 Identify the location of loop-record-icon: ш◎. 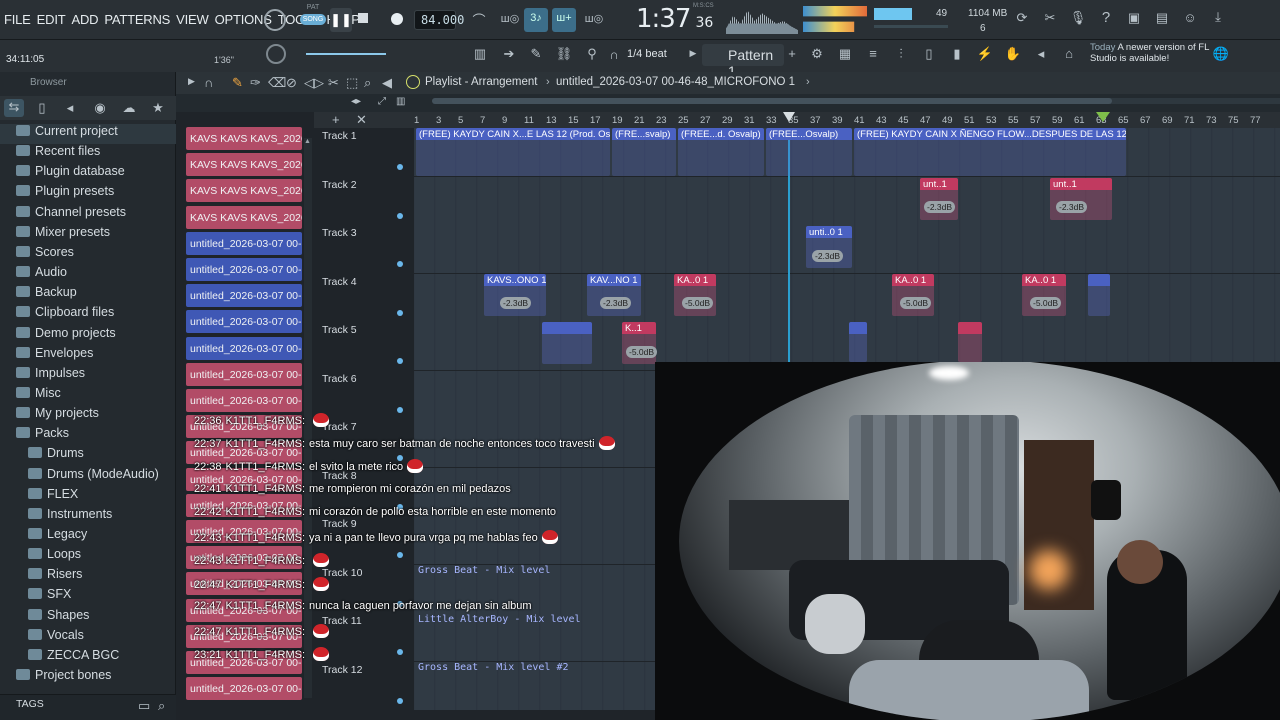
(594, 18).